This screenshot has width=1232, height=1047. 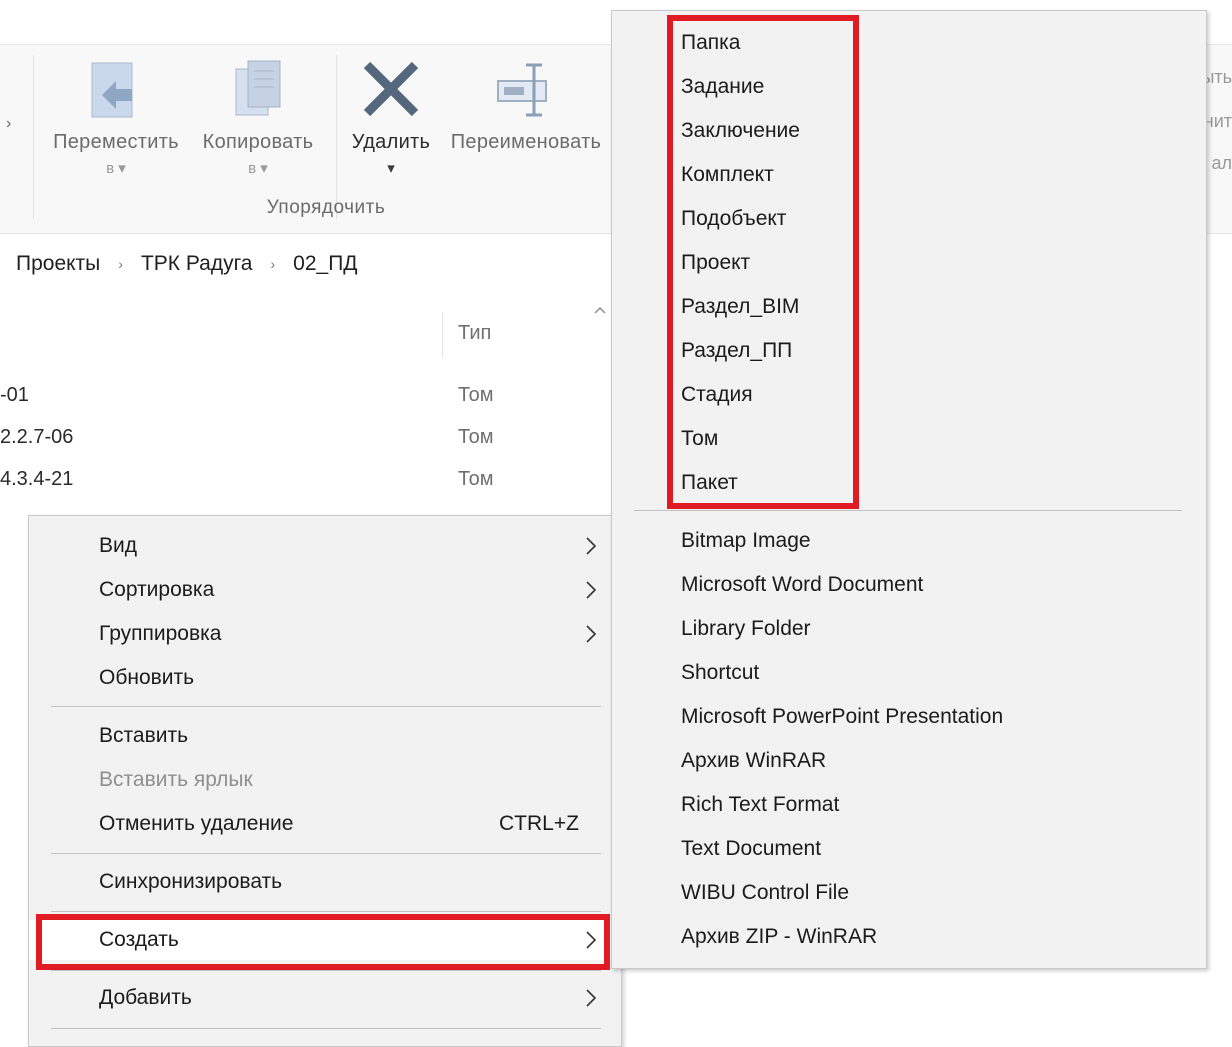 I want to click on submenu-item-label: Стадия, so click(x=717, y=394).